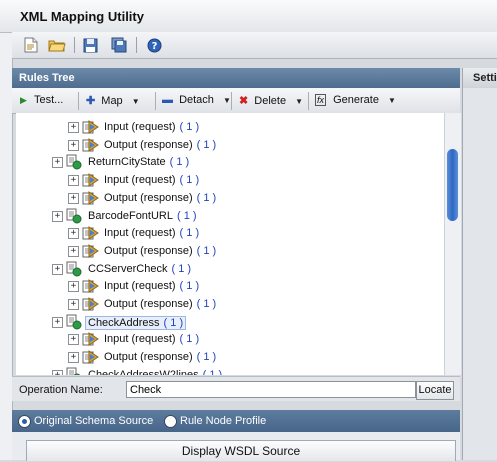 The image size is (497, 462). What do you see at coordinates (47, 78) in the screenshot?
I see `rules-tree-title: Rules Tree` at bounding box center [47, 78].